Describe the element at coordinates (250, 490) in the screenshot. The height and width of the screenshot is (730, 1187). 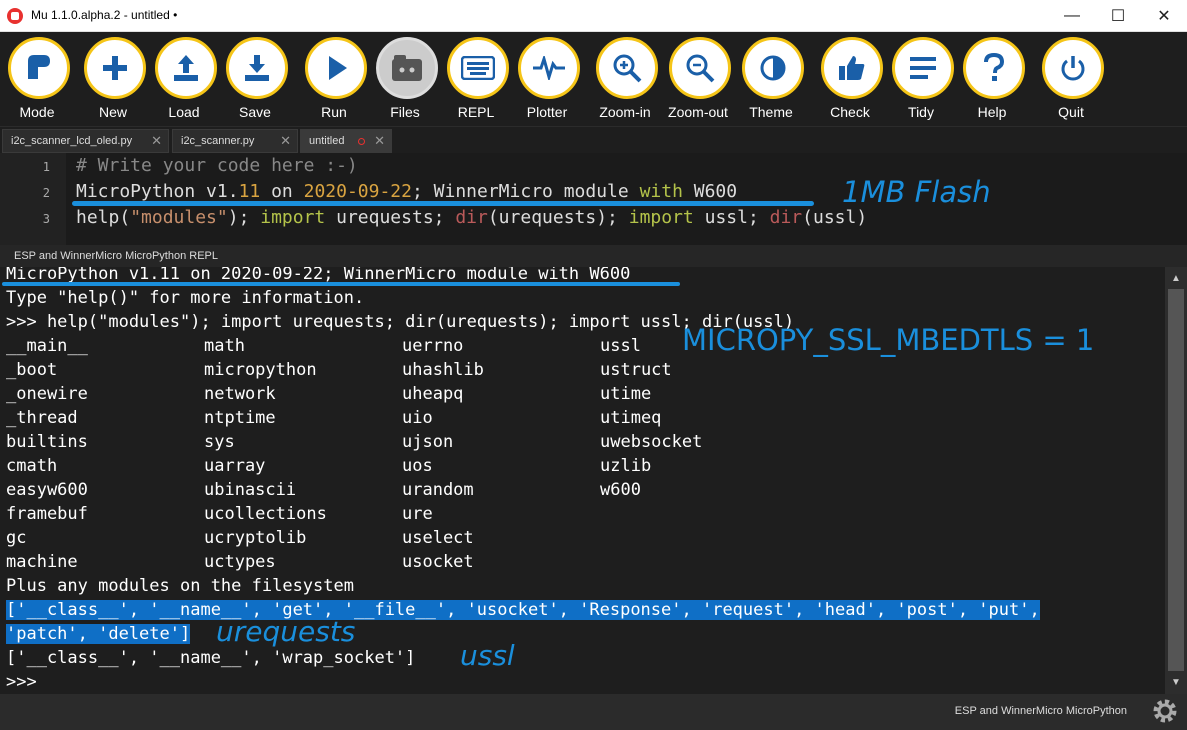
I see `module-name: ubinascii` at that location.